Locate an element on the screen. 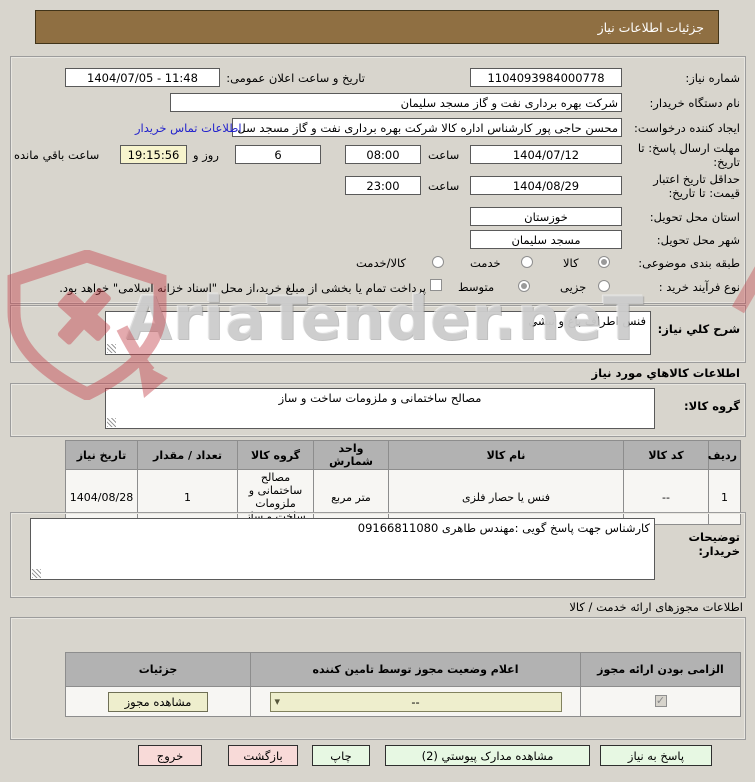 The image size is (755, 782). exit-button: خروج is located at coordinates (170, 755).